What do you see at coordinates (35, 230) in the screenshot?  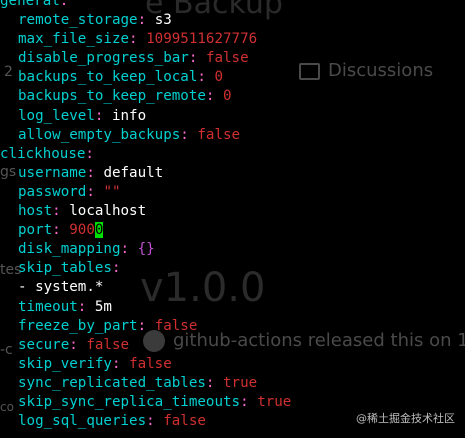 I see `yaml-key: port` at bounding box center [35, 230].